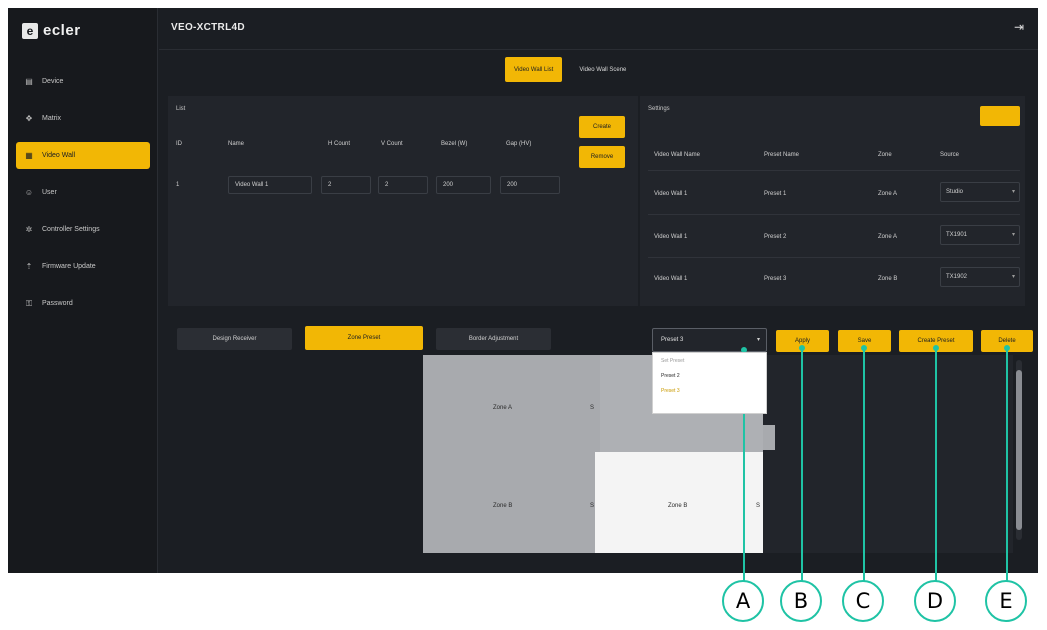 The width and height of the screenshot is (1047, 630). Describe the element at coordinates (709, 375) in the screenshot. I see `dropdown-option: Preset 2` at that location.